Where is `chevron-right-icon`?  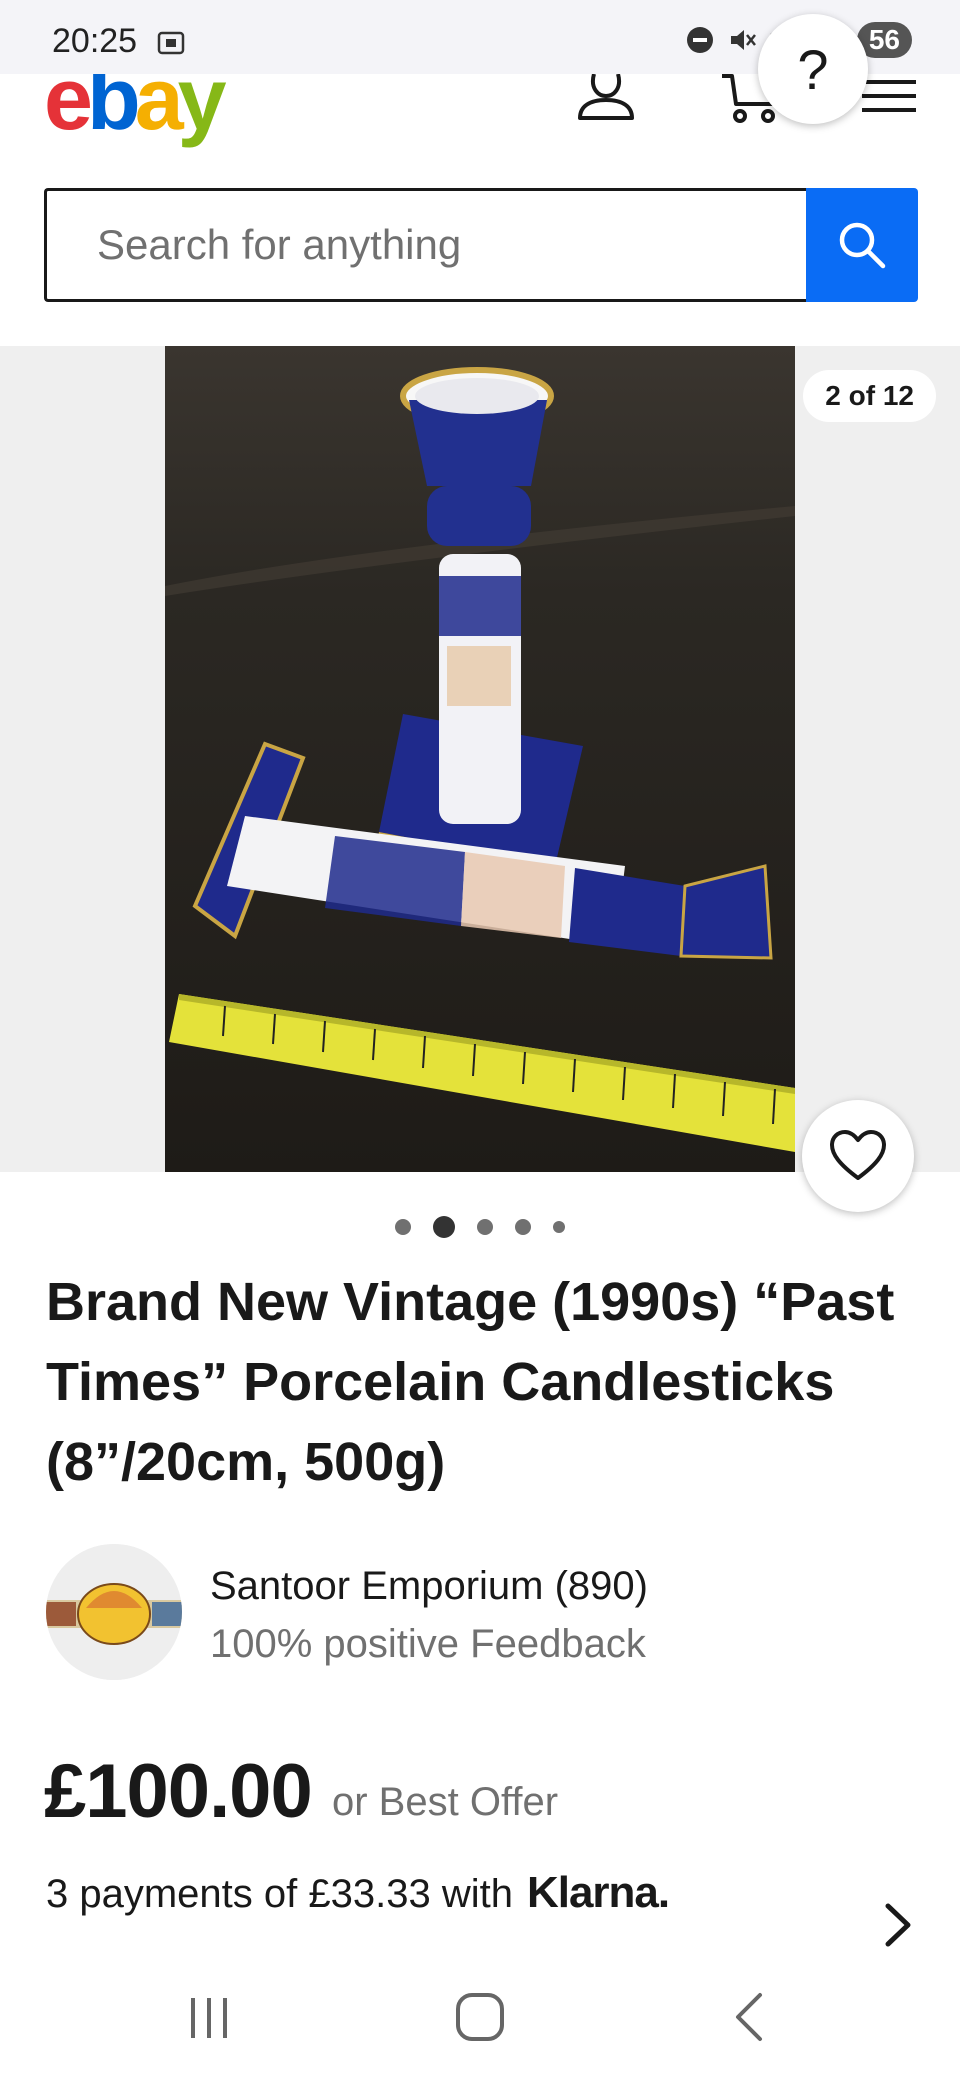
chevron-right-icon is located at coordinates (898, 1925).